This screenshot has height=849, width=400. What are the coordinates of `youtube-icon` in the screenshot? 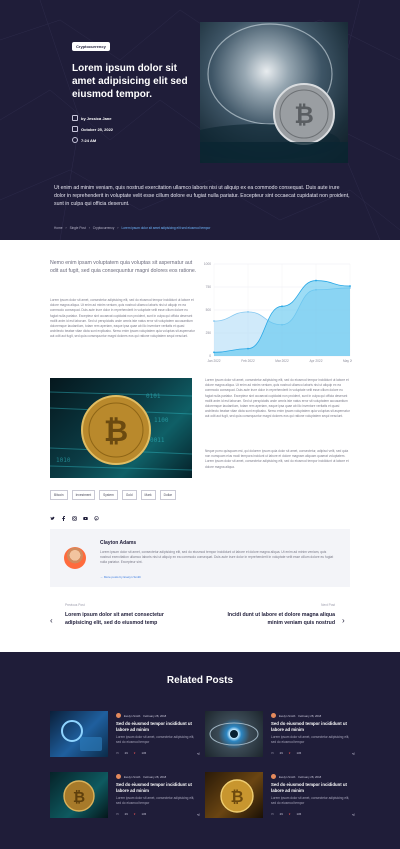 It's located at (85, 514).